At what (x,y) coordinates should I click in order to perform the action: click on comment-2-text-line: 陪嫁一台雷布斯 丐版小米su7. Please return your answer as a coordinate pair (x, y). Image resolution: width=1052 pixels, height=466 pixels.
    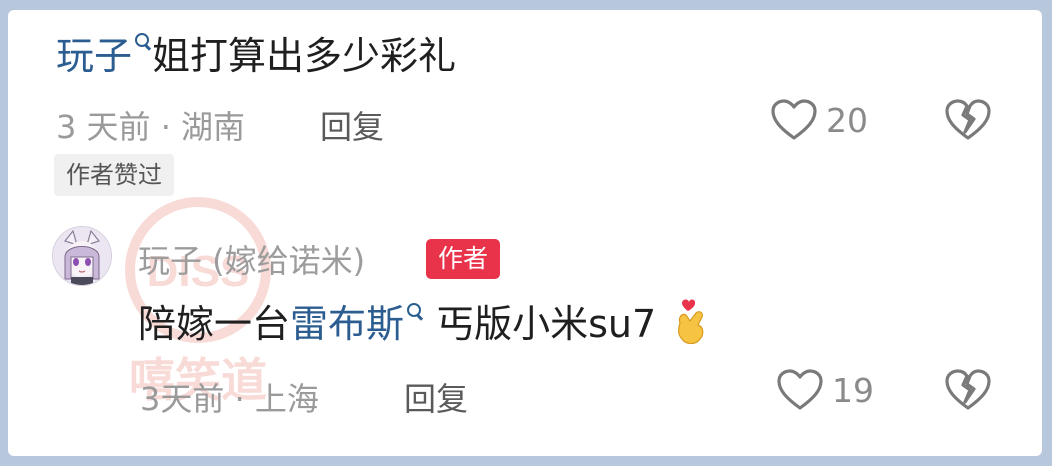
    Looking at the image, I should click on (425, 324).